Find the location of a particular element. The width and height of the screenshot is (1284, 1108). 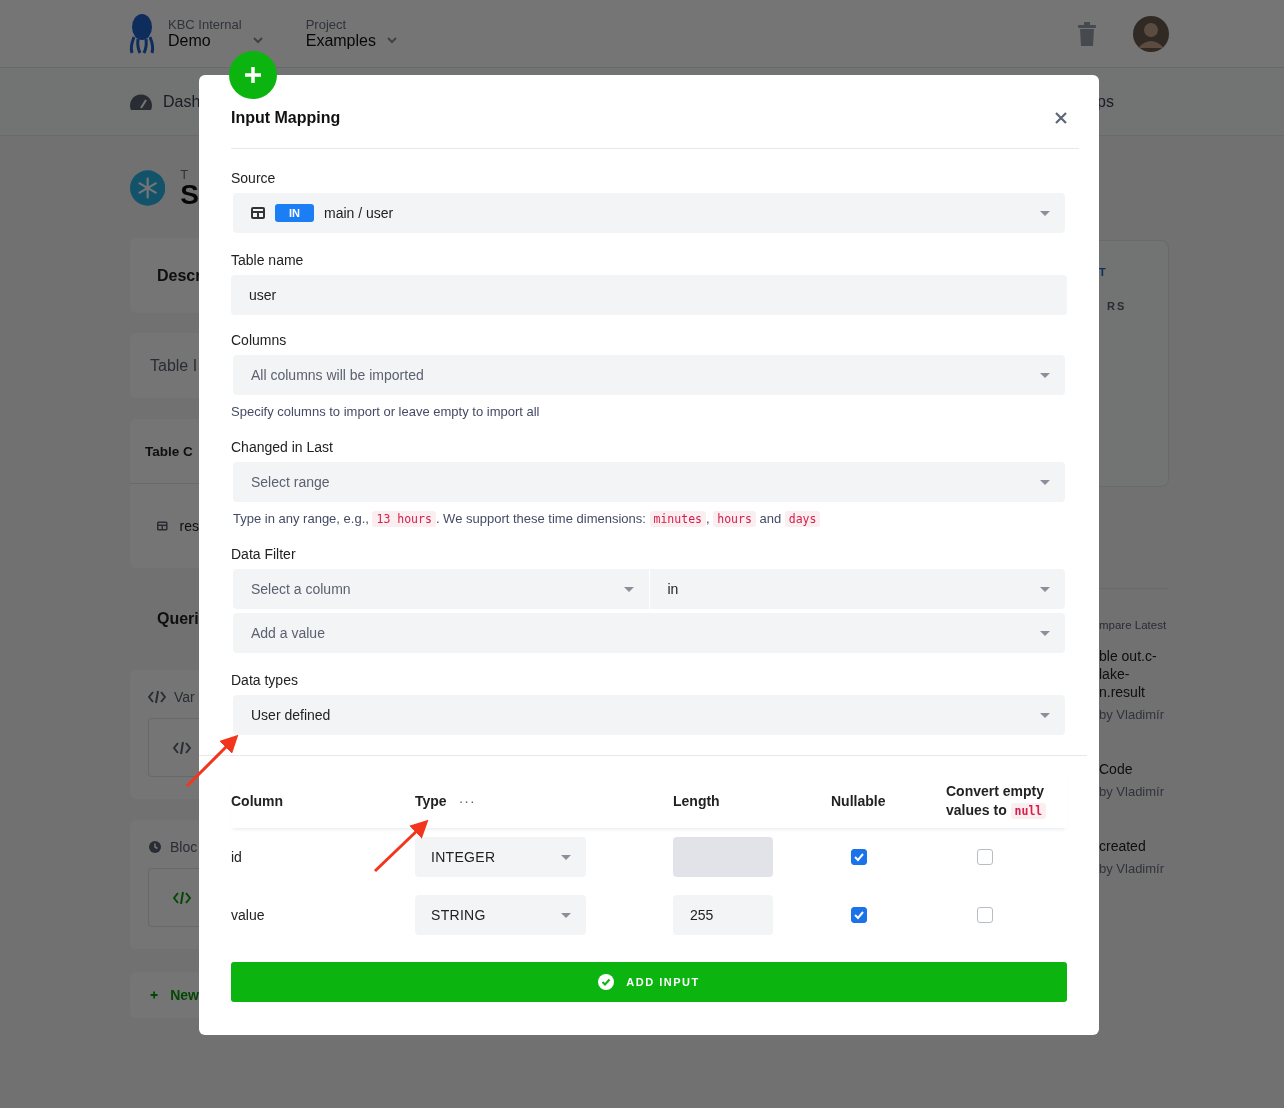

card-title: Descr is located at coordinates (179, 275).